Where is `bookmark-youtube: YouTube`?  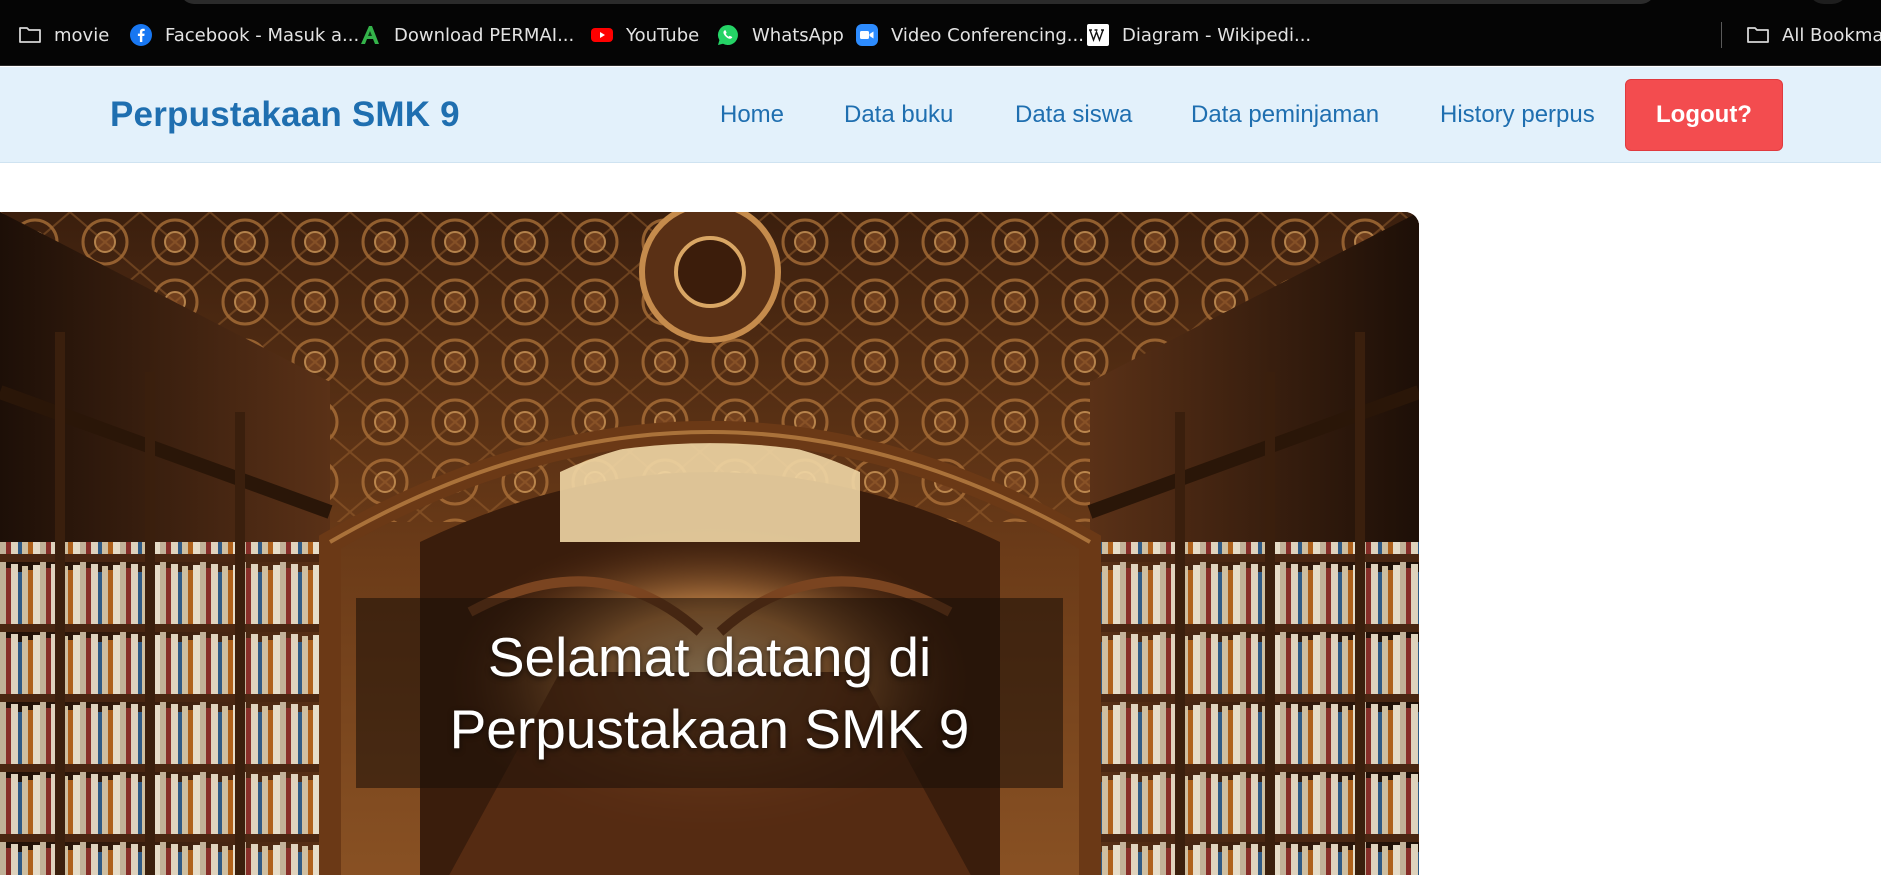
bookmark-youtube: YouTube is located at coordinates (644, 35).